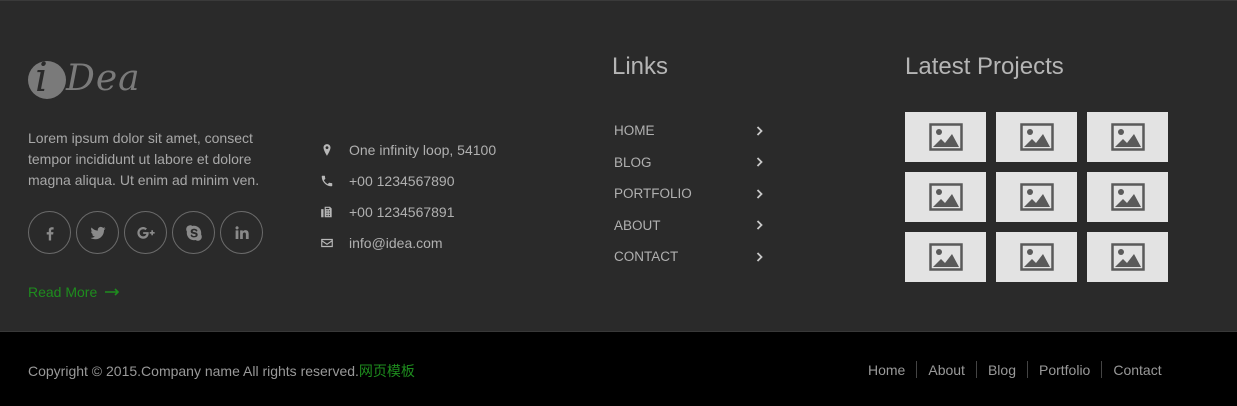 Image resolution: width=1237 pixels, height=406 pixels. Describe the element at coordinates (689, 226) in the screenshot. I see `link-about: ABOUT` at that location.